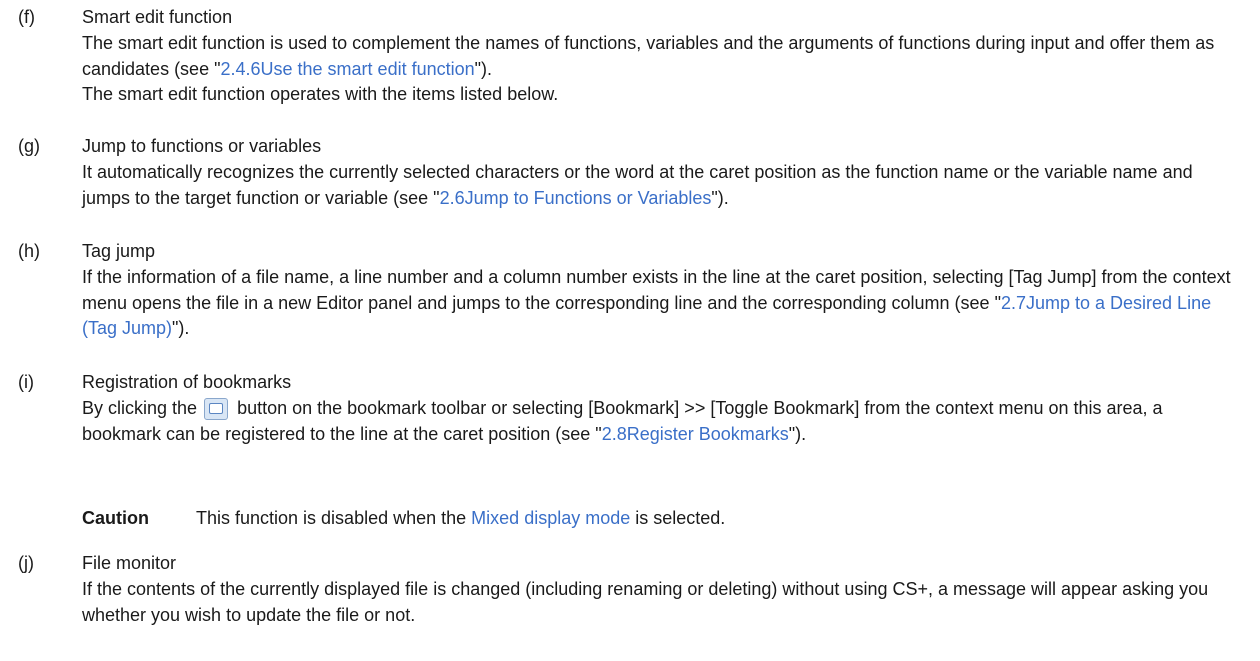 The width and height of the screenshot is (1260, 661). Describe the element at coordinates (142, 408) in the screenshot. I see `text: By clicking the` at that location.